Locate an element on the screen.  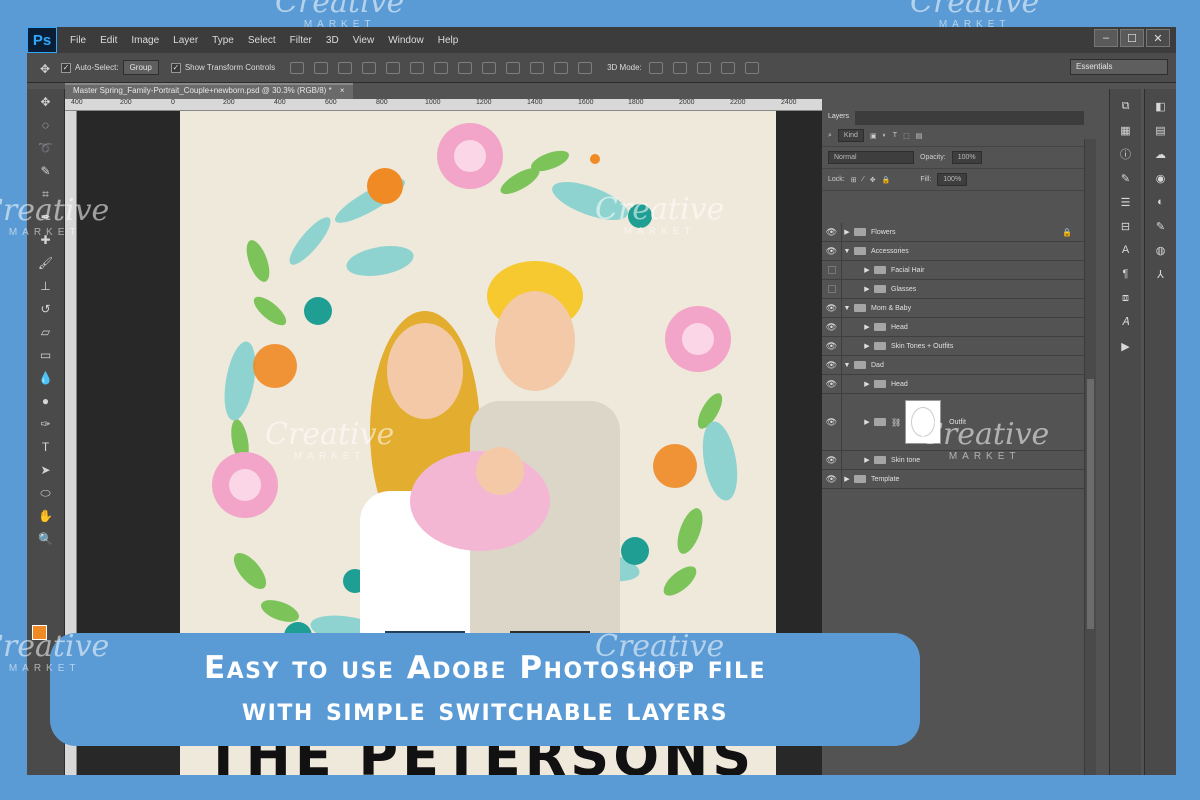
move-tool-preset-icon: ✥ is located at coordinates (45, 69).